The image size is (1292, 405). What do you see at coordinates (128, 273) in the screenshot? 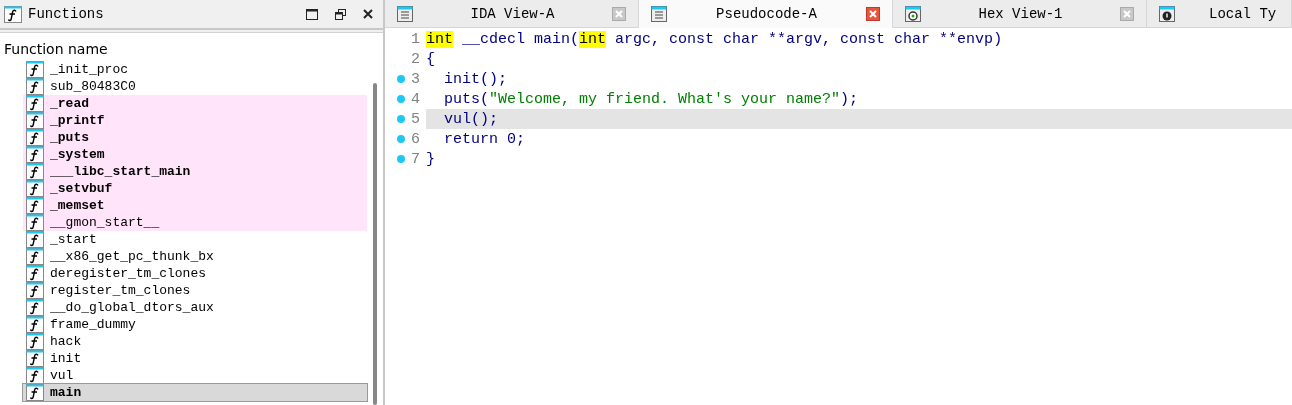
I see `function-name: deregister_tm_clones` at bounding box center [128, 273].